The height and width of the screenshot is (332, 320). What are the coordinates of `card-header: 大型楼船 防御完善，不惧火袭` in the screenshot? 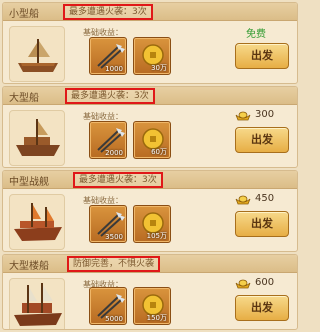 It's located at (150, 264).